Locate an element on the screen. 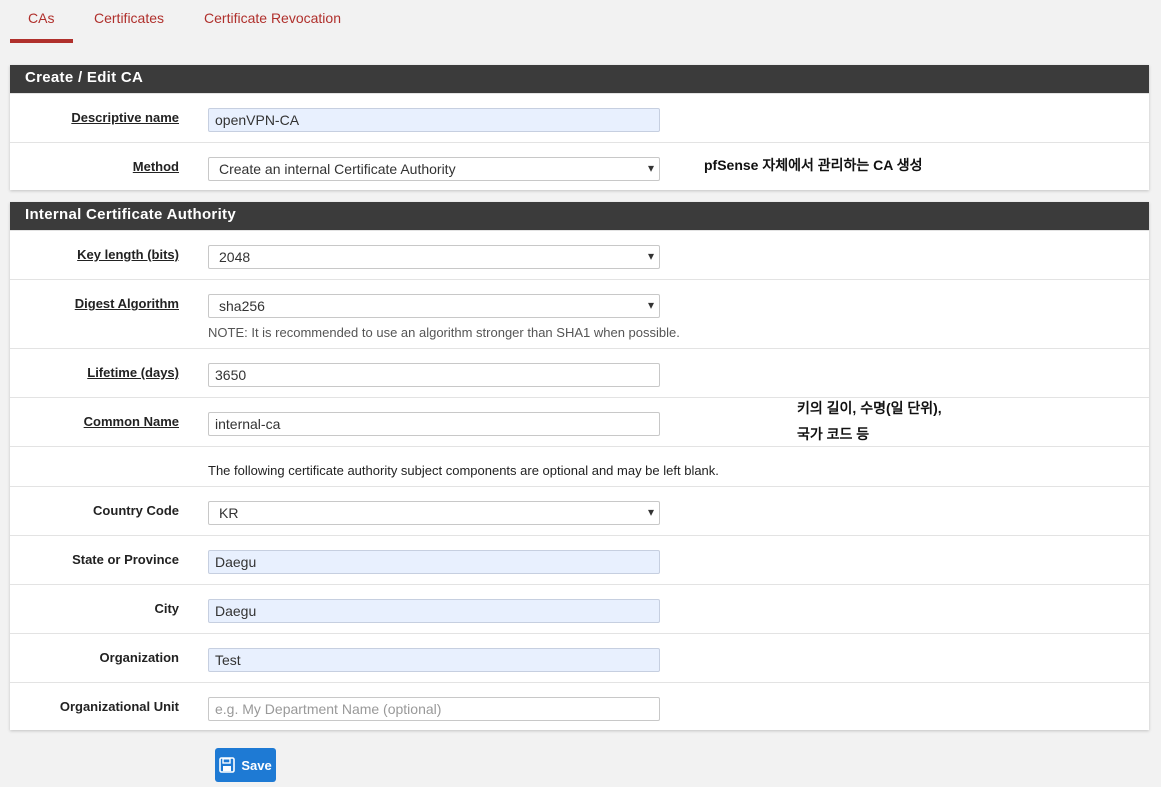 The image size is (1161, 787). floppy-disk-icon is located at coordinates (227, 765).